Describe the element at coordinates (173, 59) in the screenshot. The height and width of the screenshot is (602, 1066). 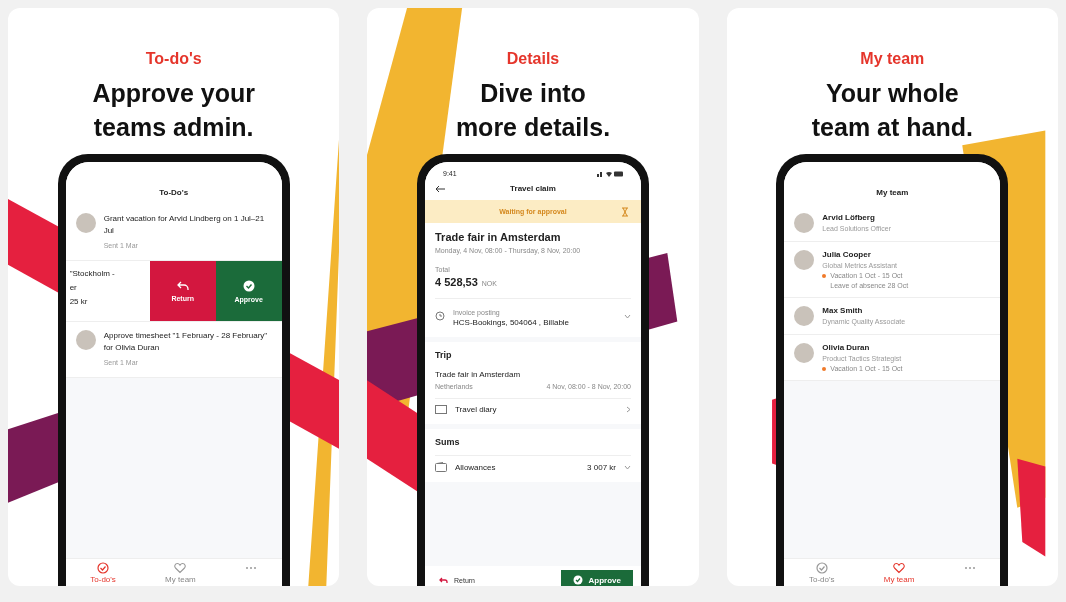
I see `panel-heading: To-do's` at that location.